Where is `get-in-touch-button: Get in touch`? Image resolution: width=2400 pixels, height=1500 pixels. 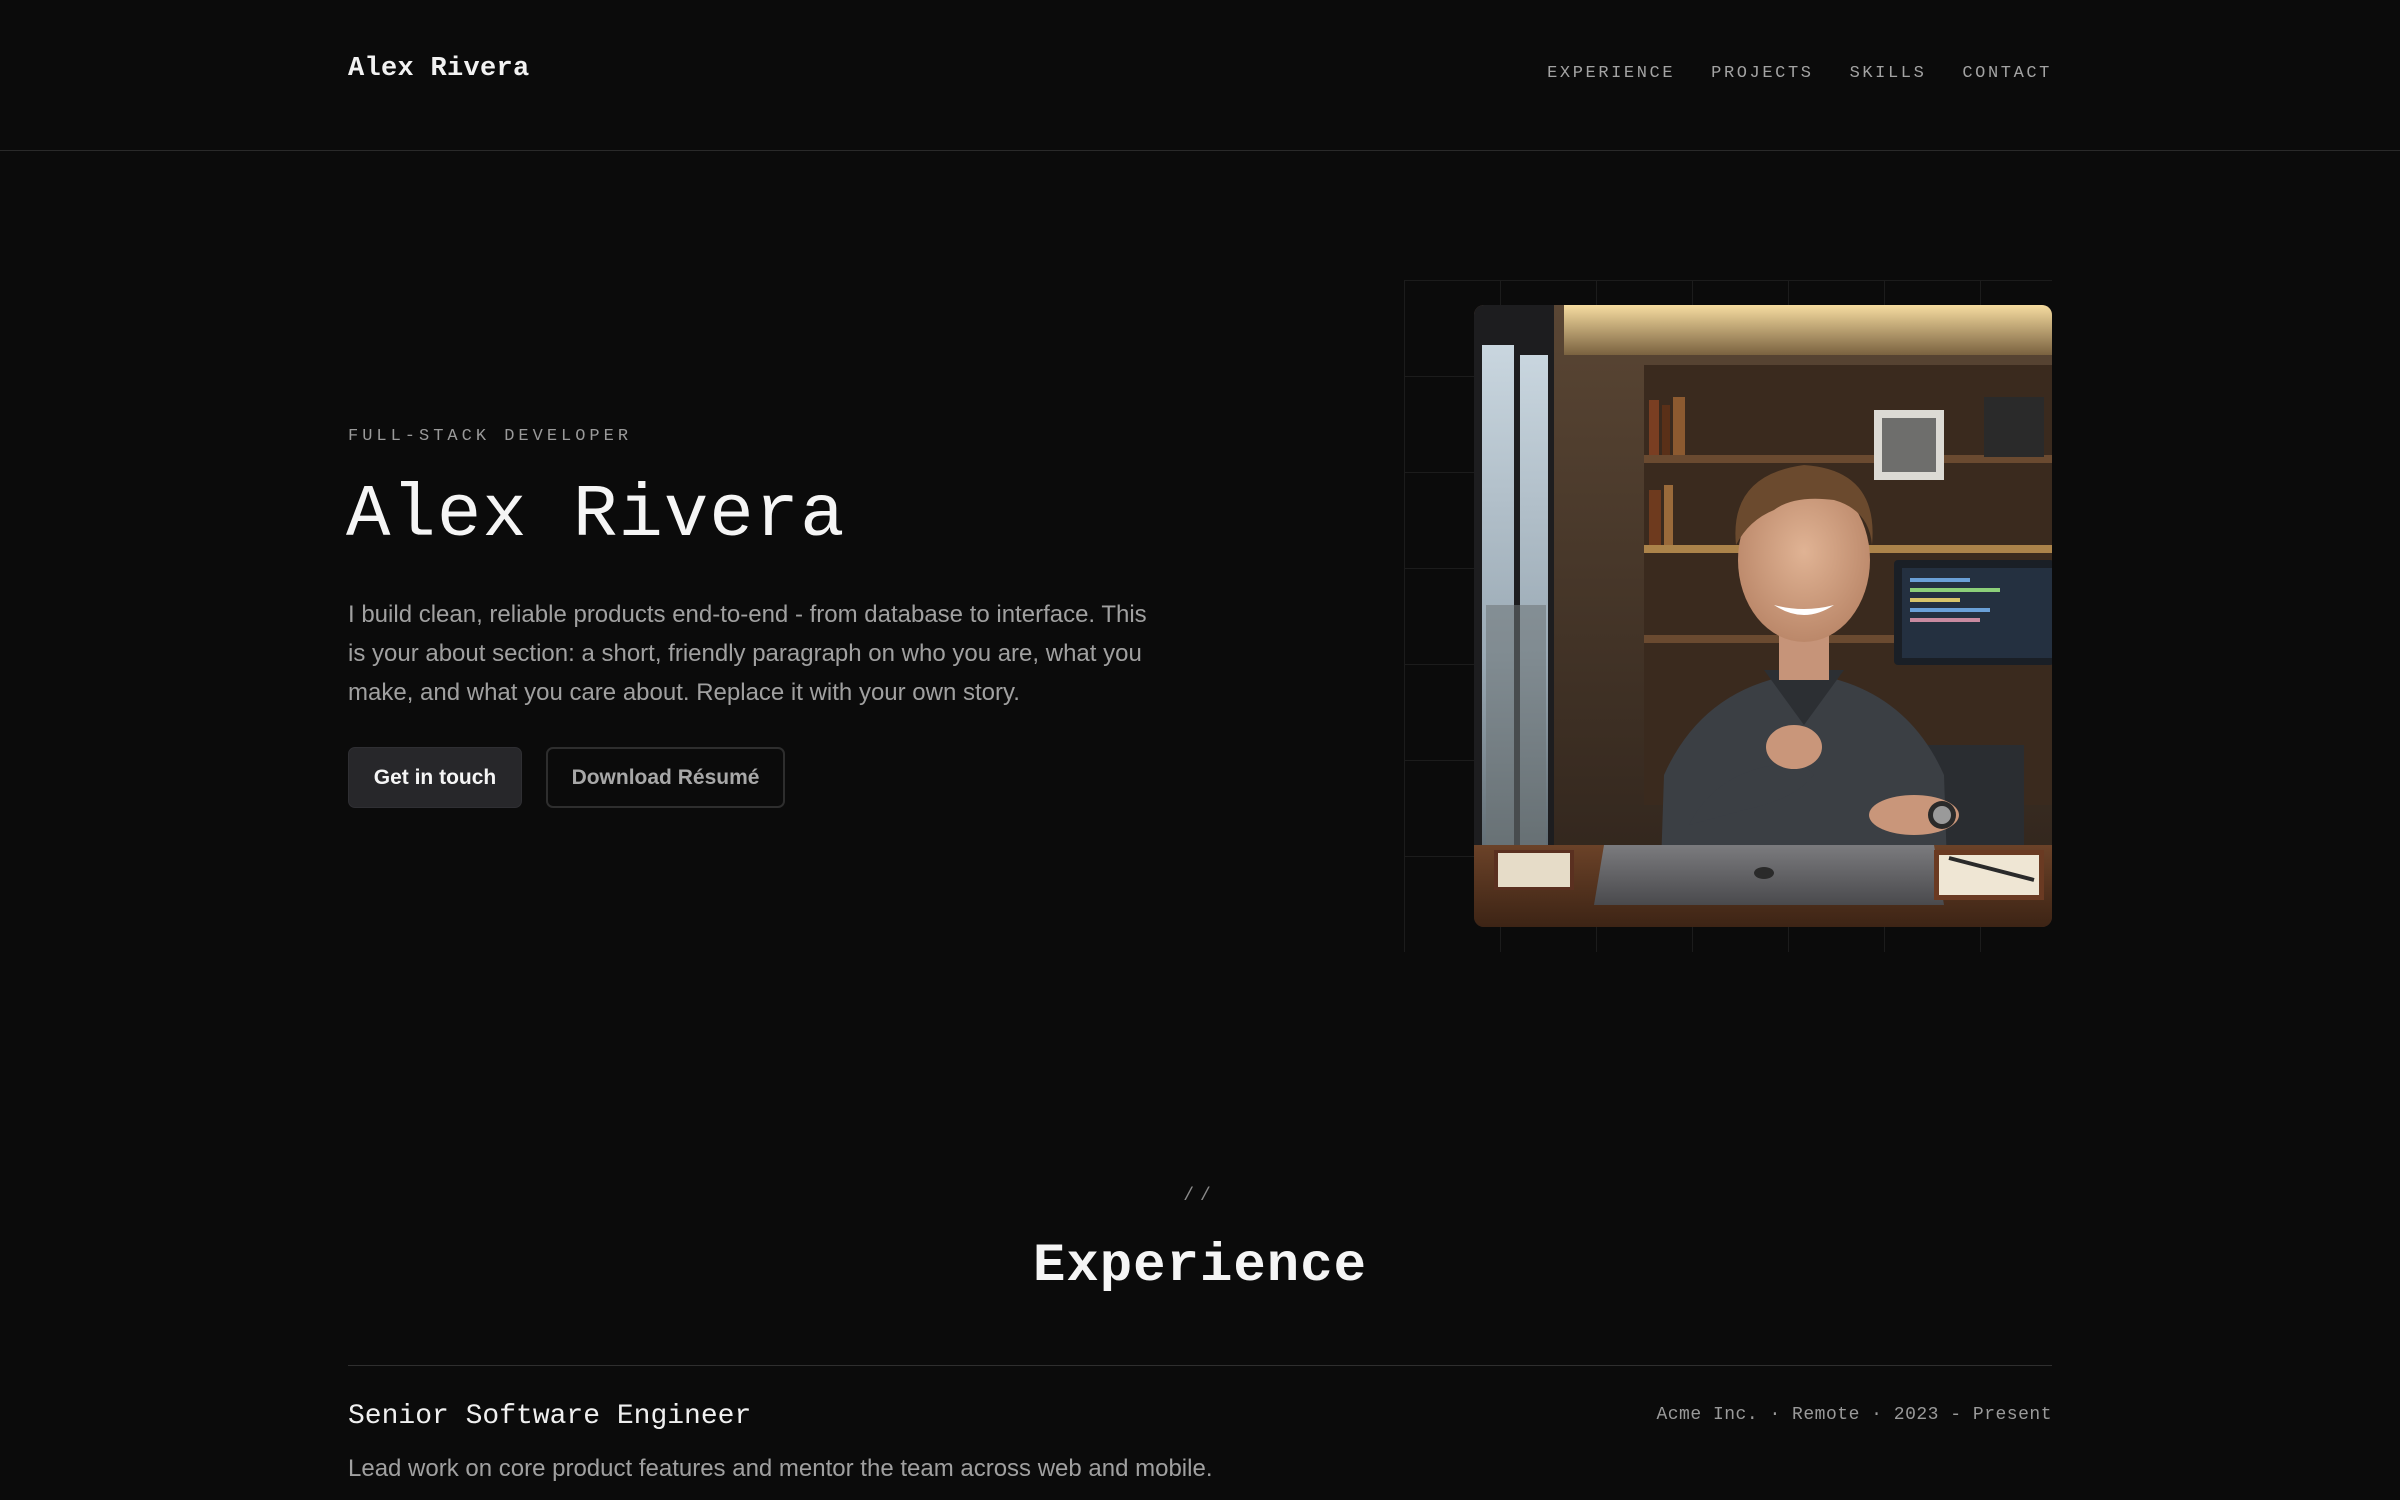
get-in-touch-button: Get in touch is located at coordinates (435, 777).